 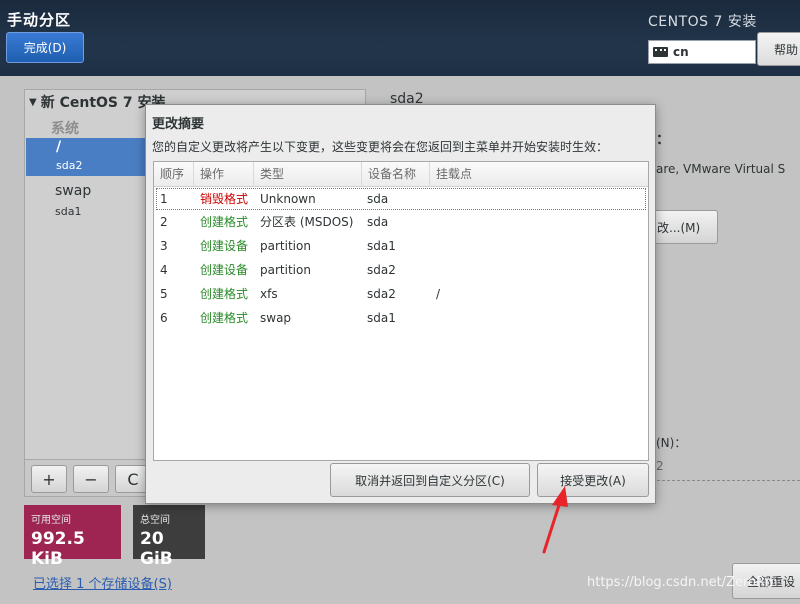 I want to click on cell-order: 6, so click(x=164, y=318).